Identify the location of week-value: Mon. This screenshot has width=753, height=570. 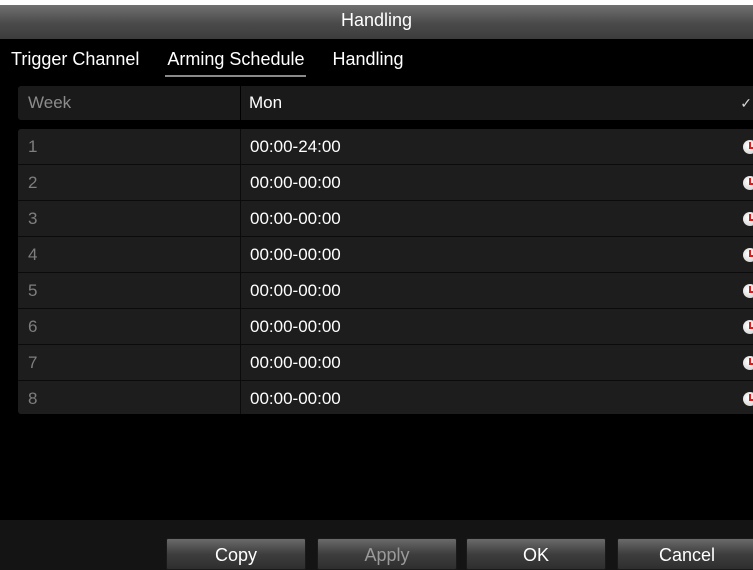
(266, 102).